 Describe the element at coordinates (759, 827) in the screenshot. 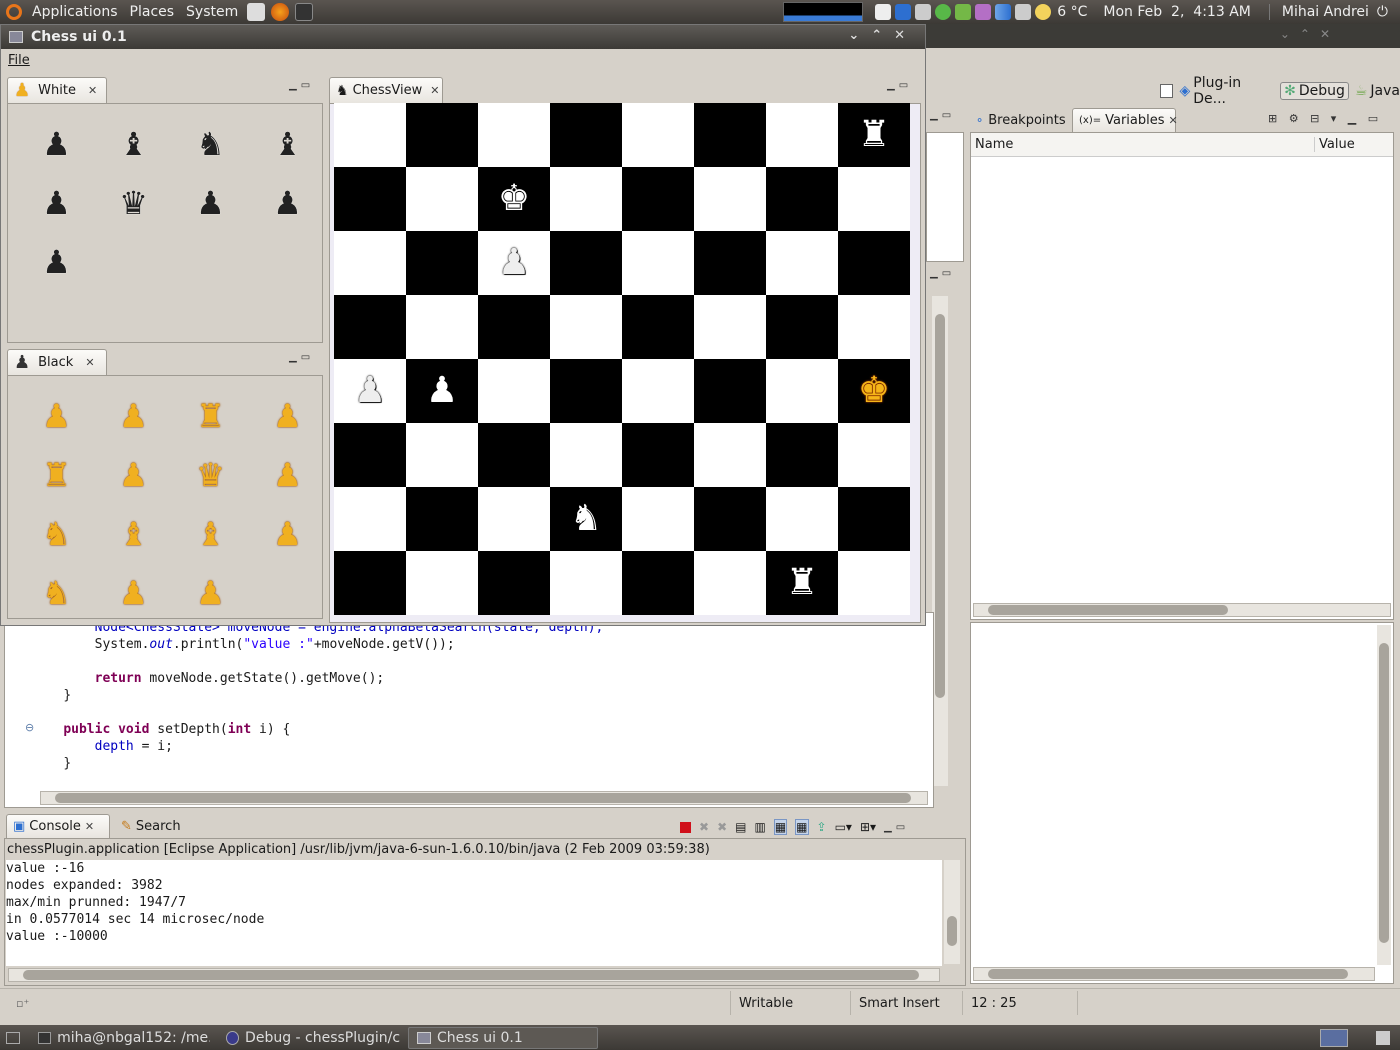

I see `scroll-lock-icon: ▥` at that location.